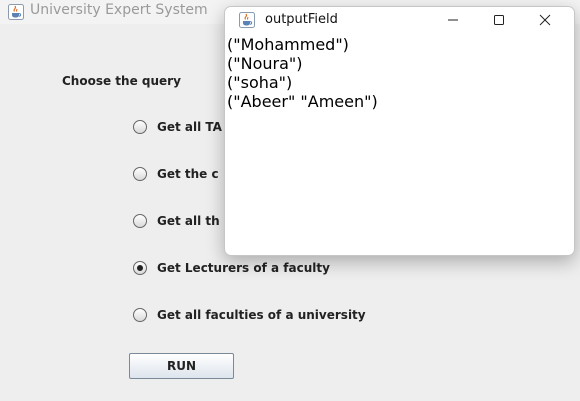 This screenshot has height=401, width=580. I want to click on close-button, so click(545, 20).